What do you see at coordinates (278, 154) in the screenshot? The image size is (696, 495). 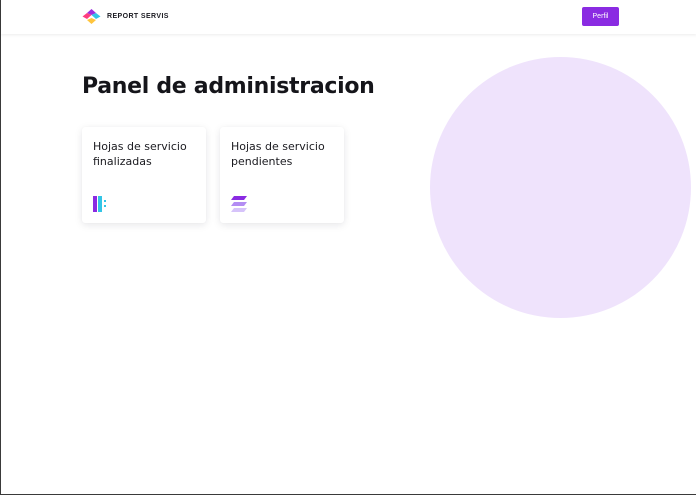 I see `card-title: Hojas de servicio pendientes` at bounding box center [278, 154].